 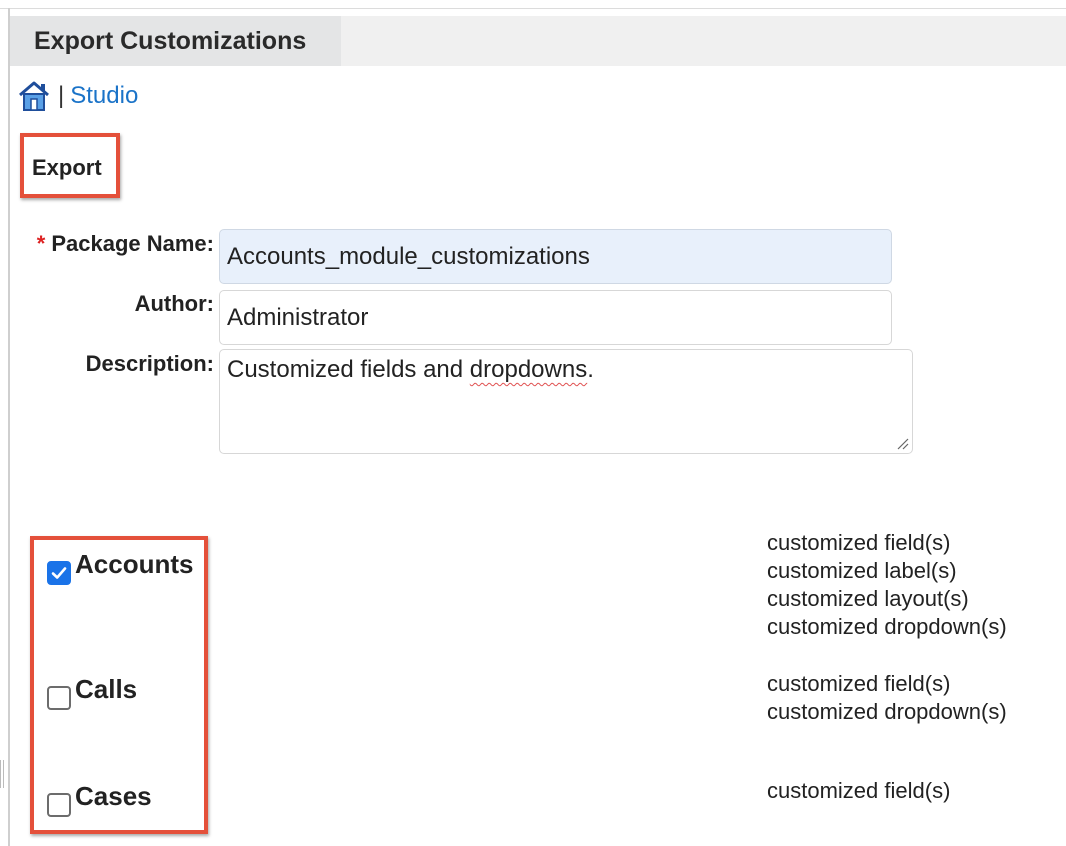 What do you see at coordinates (555, 256) in the screenshot?
I see `package-name-input: Accounts_module_customizations` at bounding box center [555, 256].